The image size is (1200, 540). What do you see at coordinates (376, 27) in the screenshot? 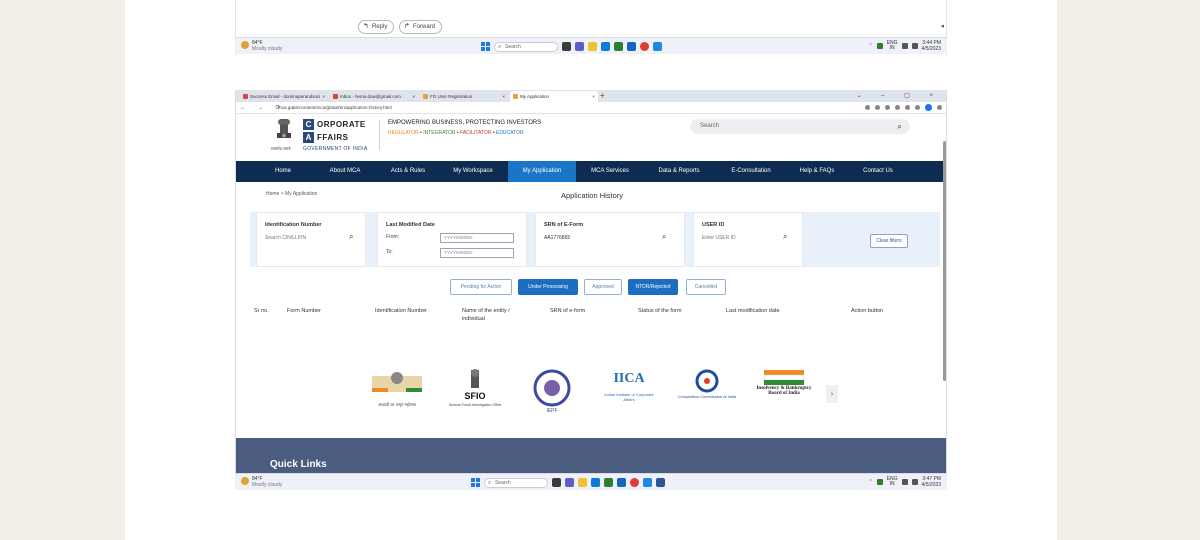
I see `reply-button: ↰ Reply` at bounding box center [376, 27].